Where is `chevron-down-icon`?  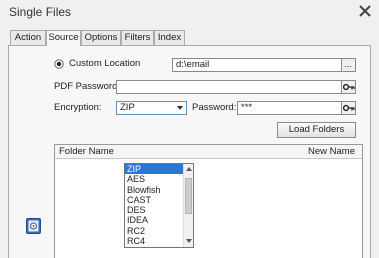 chevron-down-icon is located at coordinates (180, 108).